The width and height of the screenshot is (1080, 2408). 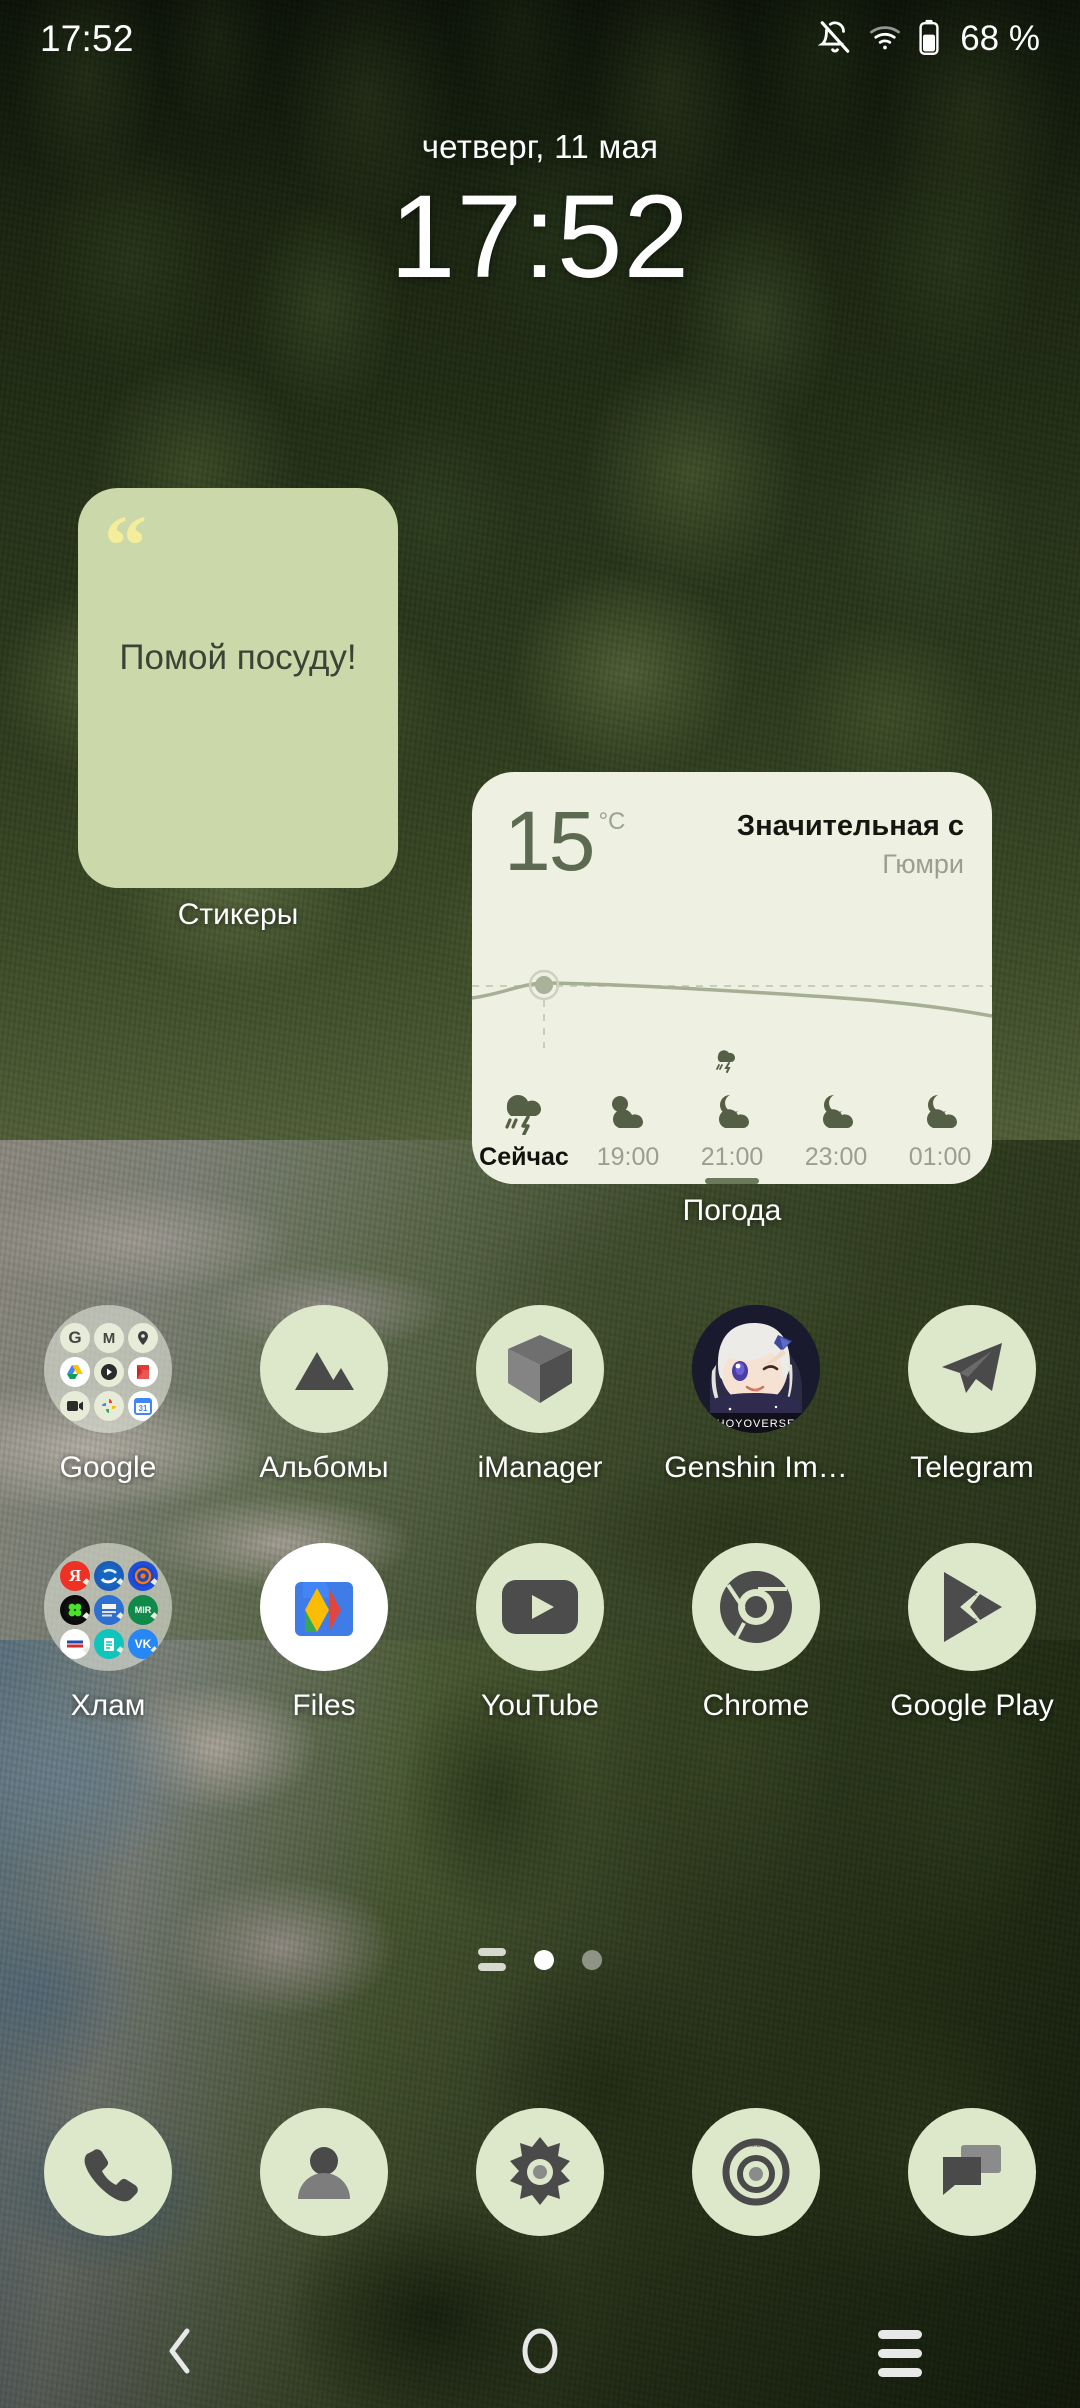 I want to click on back-chevron-icon, so click(x=180, y=2353).